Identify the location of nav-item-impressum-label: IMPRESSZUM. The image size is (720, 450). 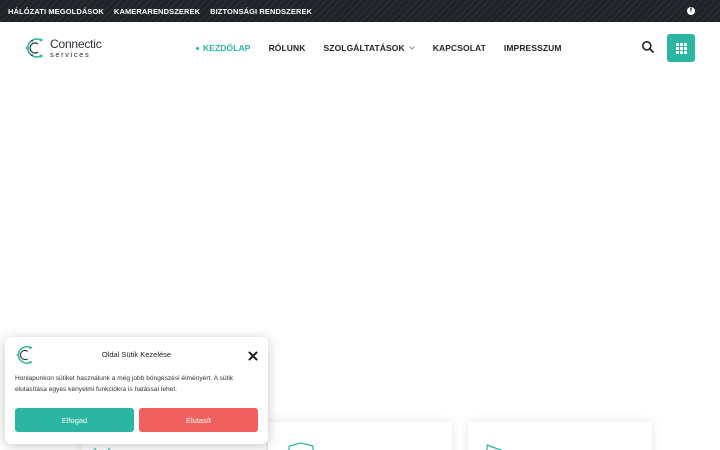
(532, 48).